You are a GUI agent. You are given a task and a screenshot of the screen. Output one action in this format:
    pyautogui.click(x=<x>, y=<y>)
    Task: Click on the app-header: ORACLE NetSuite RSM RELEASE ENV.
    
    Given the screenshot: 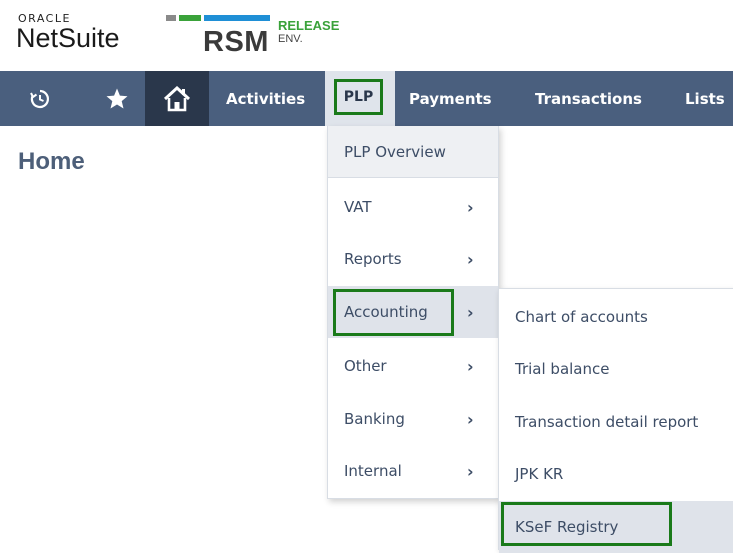 What is the action you would take?
    pyautogui.click(x=366, y=35)
    